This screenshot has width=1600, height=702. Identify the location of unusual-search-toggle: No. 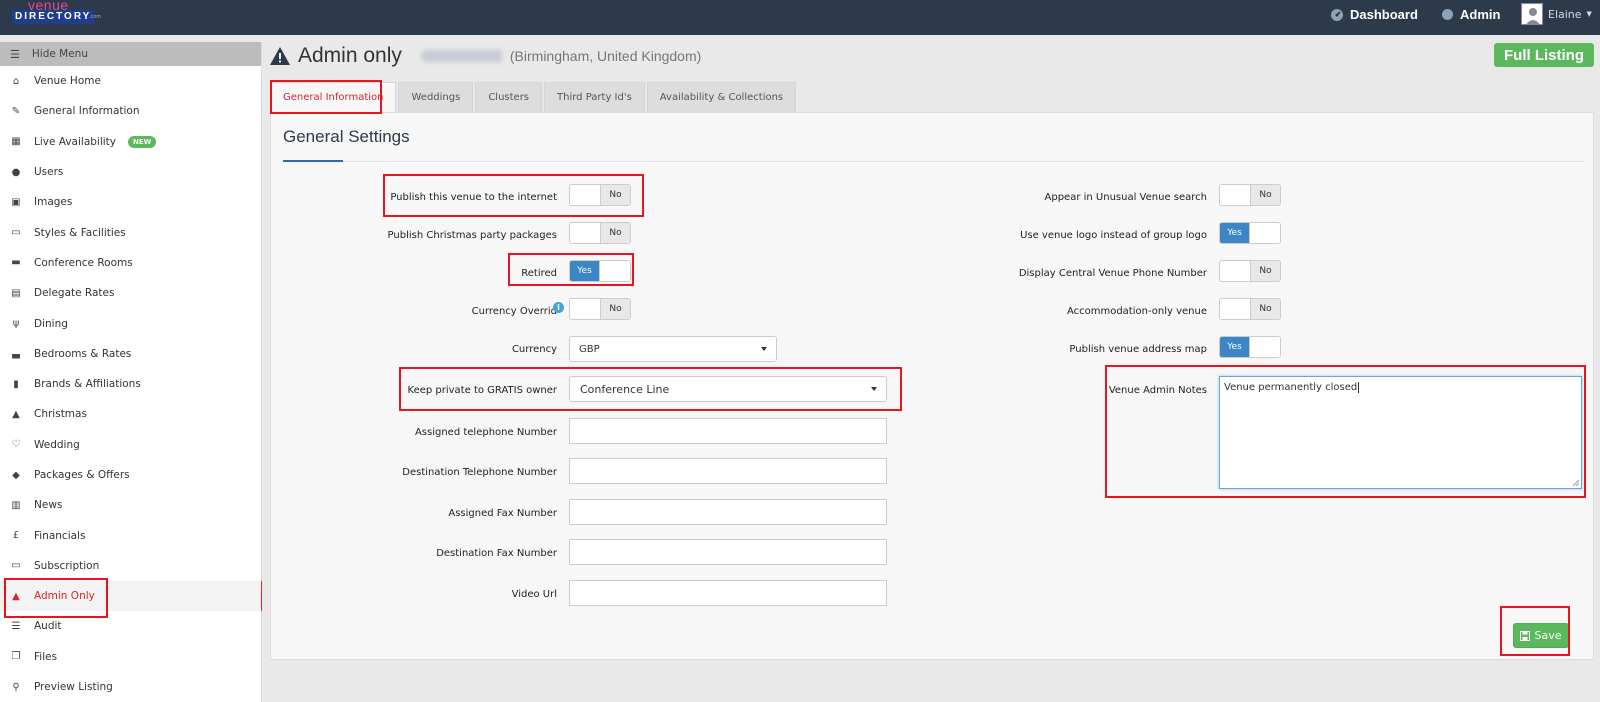
(1250, 195).